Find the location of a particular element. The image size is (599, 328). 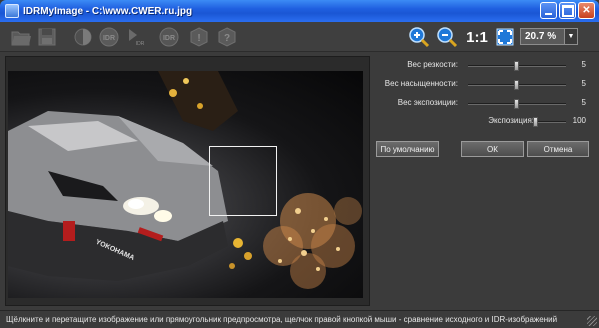

settings-icon: ? is located at coordinates (227, 37).